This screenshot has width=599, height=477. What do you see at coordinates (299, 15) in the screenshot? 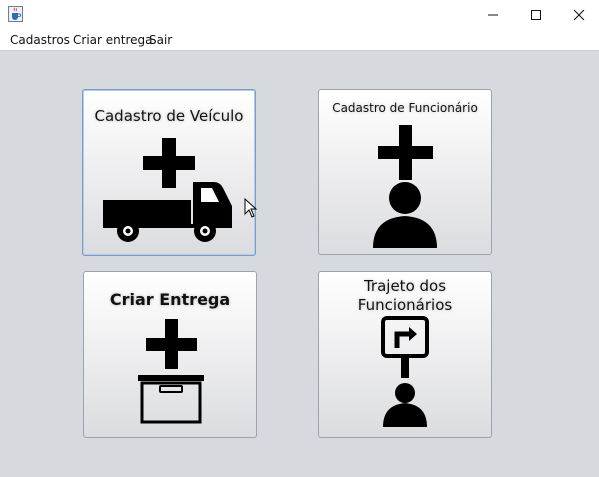
I see `title-bar` at bounding box center [299, 15].